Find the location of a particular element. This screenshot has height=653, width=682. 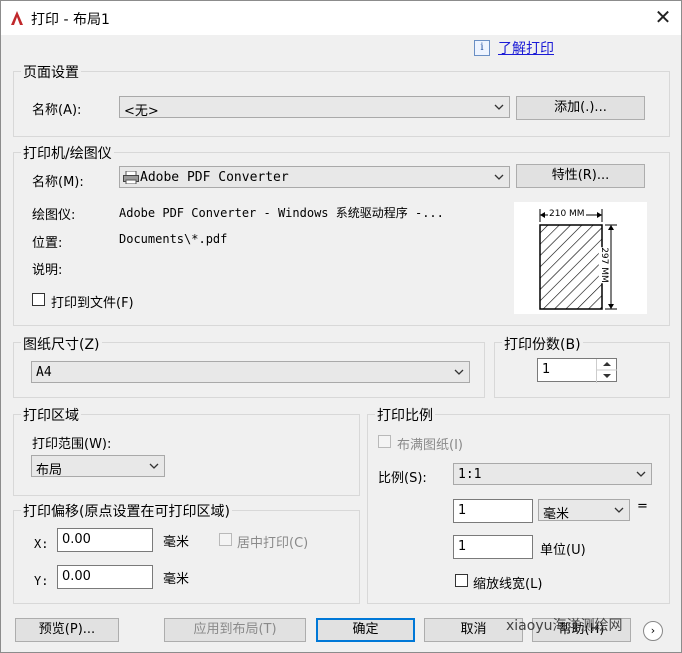

scale-unit-value: 毫米 is located at coordinates (556, 514).